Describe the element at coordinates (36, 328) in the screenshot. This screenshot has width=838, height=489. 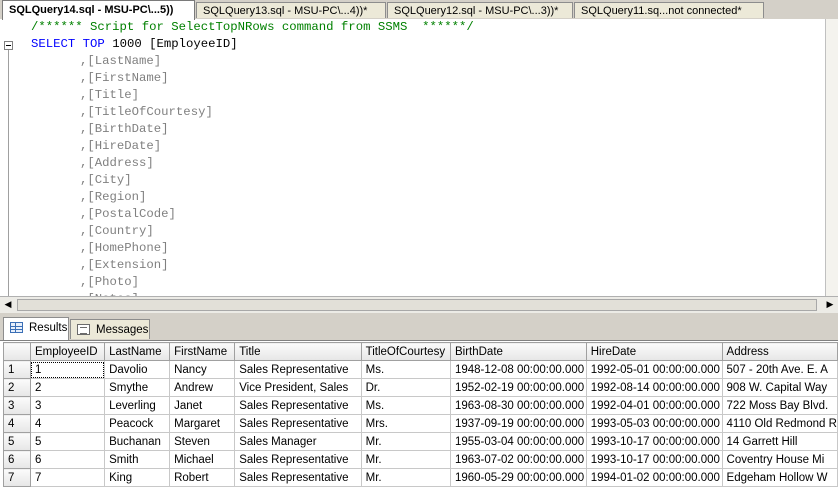
I see `tab-results: Results` at that location.